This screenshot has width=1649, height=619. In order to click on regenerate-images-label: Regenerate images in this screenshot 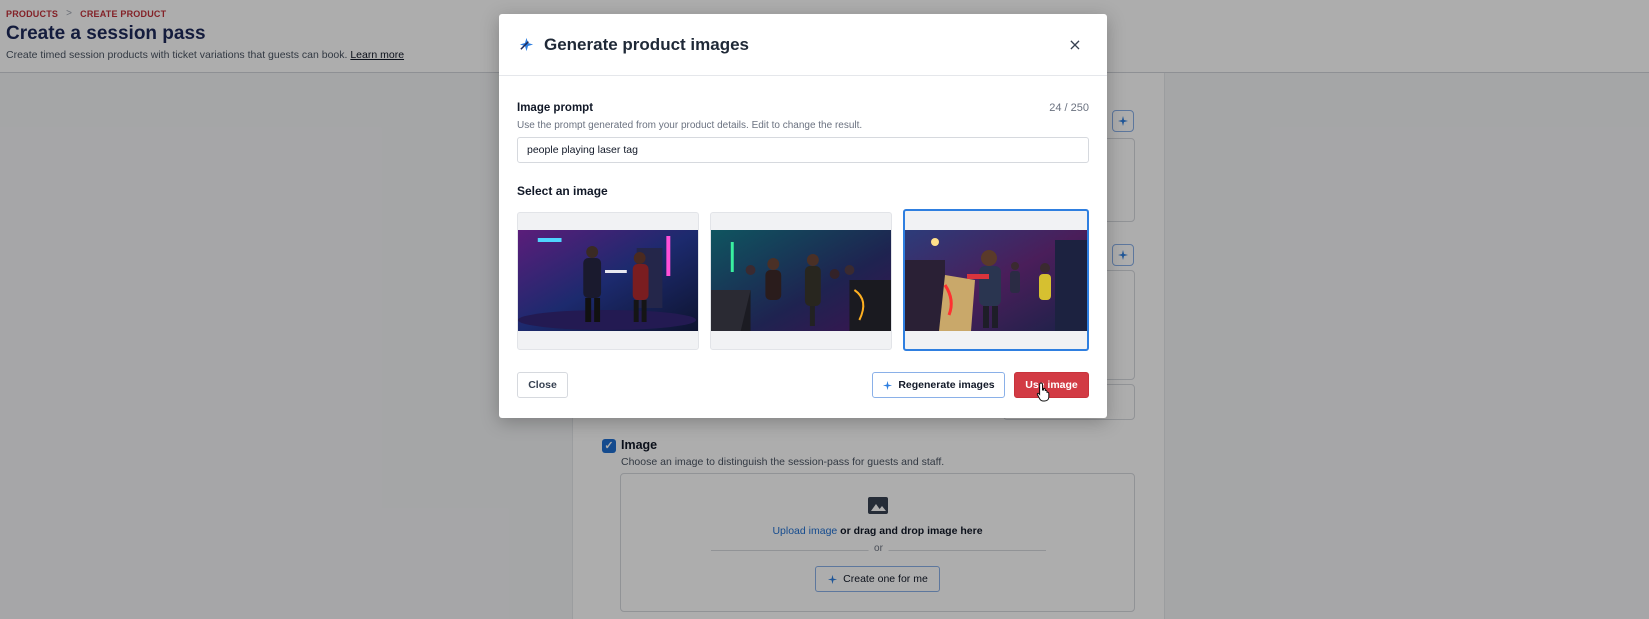, I will do `click(946, 385)`.